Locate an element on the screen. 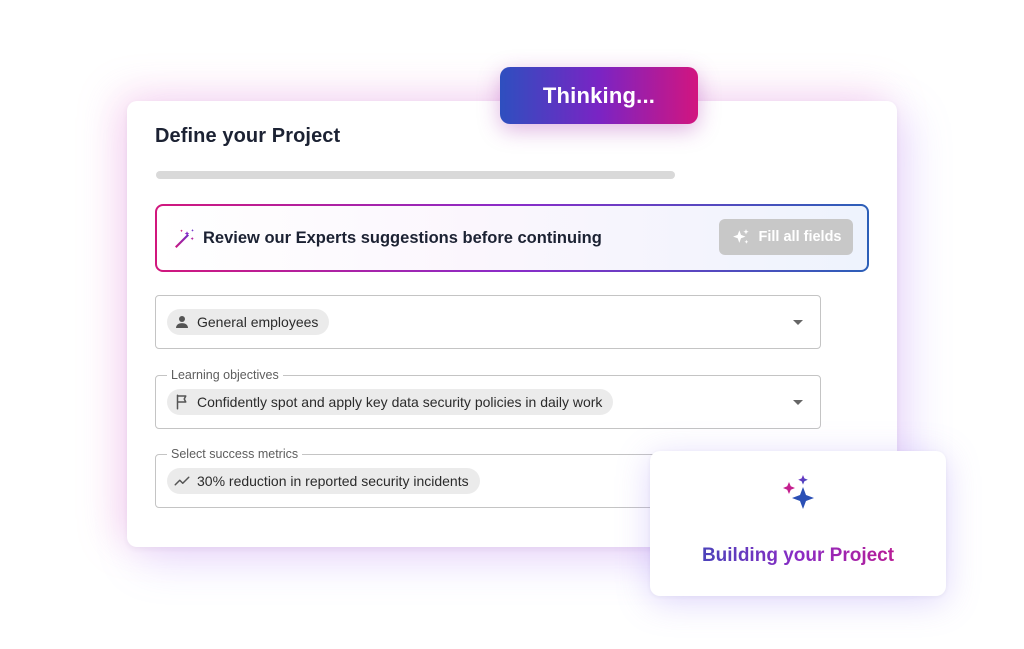 This screenshot has width=1024, height=649. fill-all-fields-button: Fill all fields is located at coordinates (786, 237).